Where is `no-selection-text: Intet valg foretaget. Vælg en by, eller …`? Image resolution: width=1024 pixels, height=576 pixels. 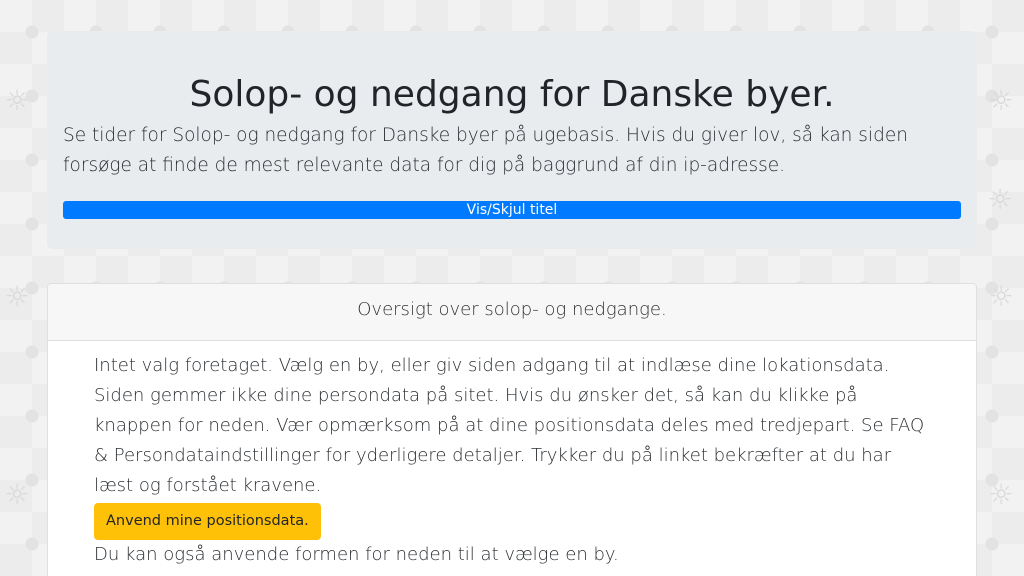 no-selection-text: Intet valg foretaget. Vælg en by, eller … is located at coordinates (492, 365).